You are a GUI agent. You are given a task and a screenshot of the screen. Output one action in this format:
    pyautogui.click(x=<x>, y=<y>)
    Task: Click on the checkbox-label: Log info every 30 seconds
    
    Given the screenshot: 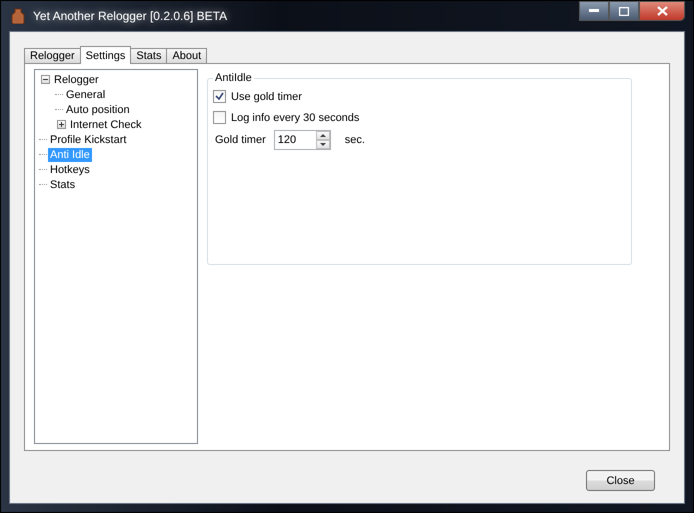 What is the action you would take?
    pyautogui.click(x=295, y=118)
    